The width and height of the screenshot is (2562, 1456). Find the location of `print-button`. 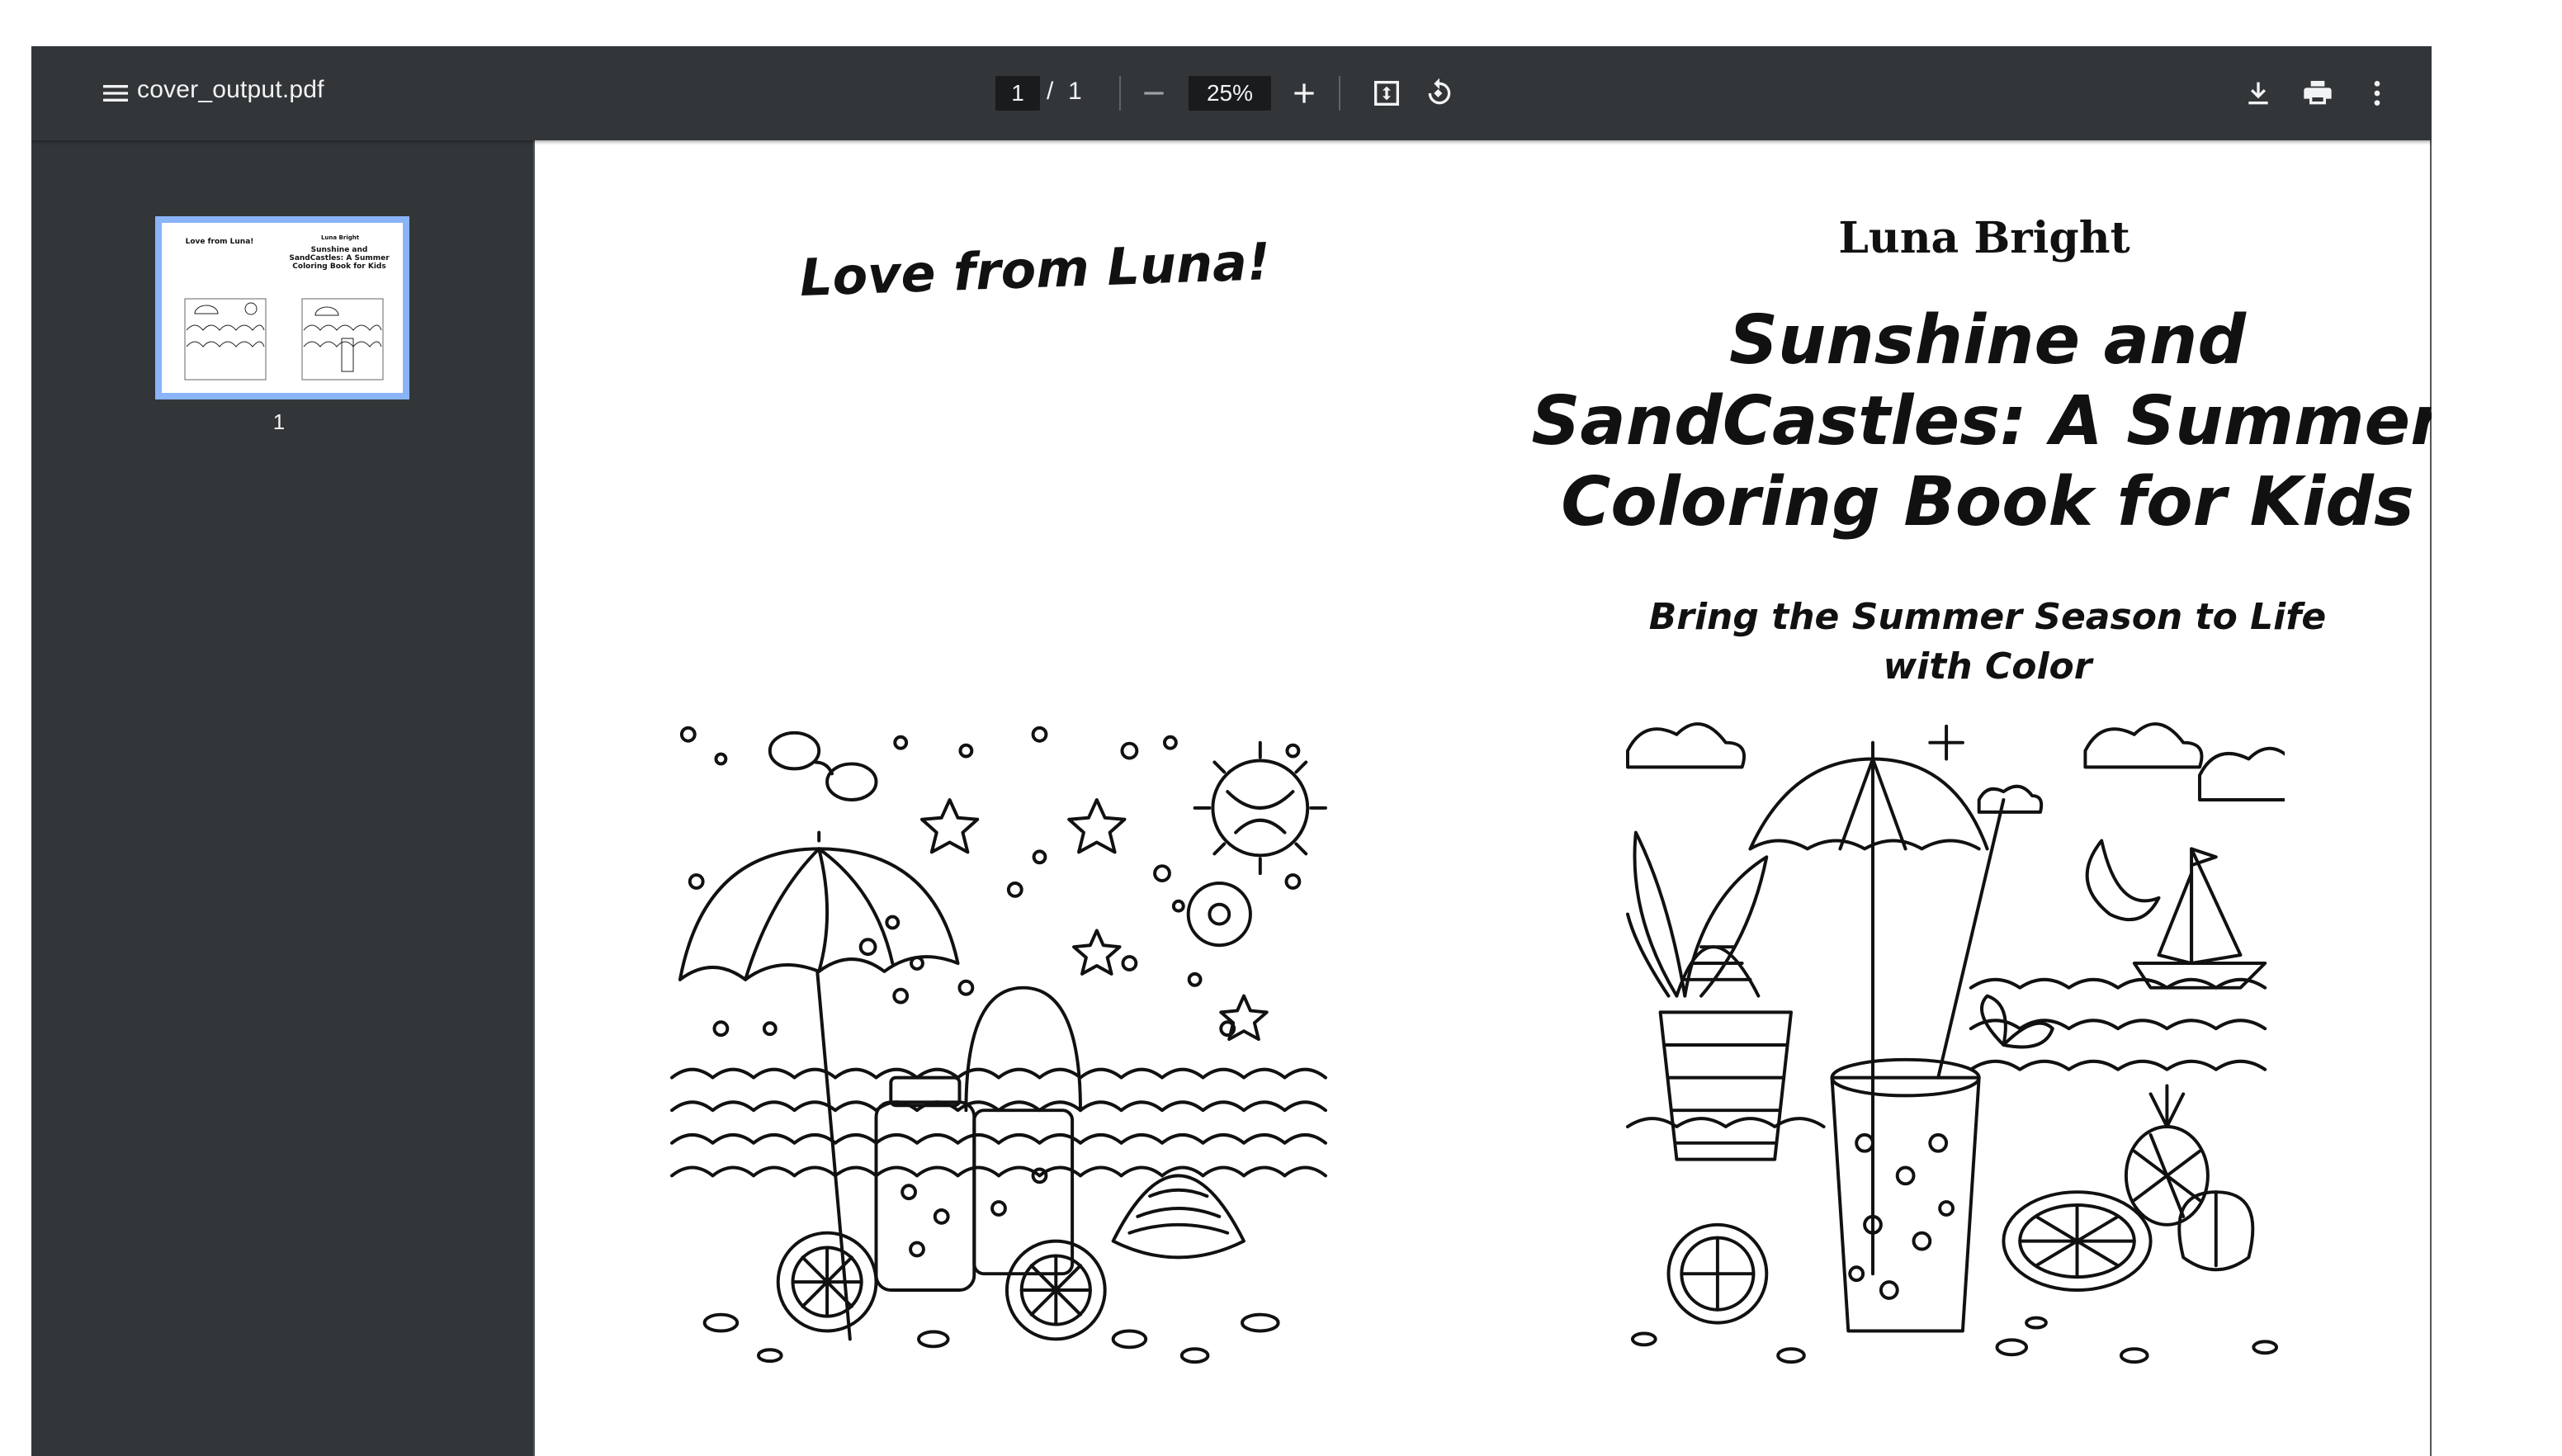

print-button is located at coordinates (2317, 93).